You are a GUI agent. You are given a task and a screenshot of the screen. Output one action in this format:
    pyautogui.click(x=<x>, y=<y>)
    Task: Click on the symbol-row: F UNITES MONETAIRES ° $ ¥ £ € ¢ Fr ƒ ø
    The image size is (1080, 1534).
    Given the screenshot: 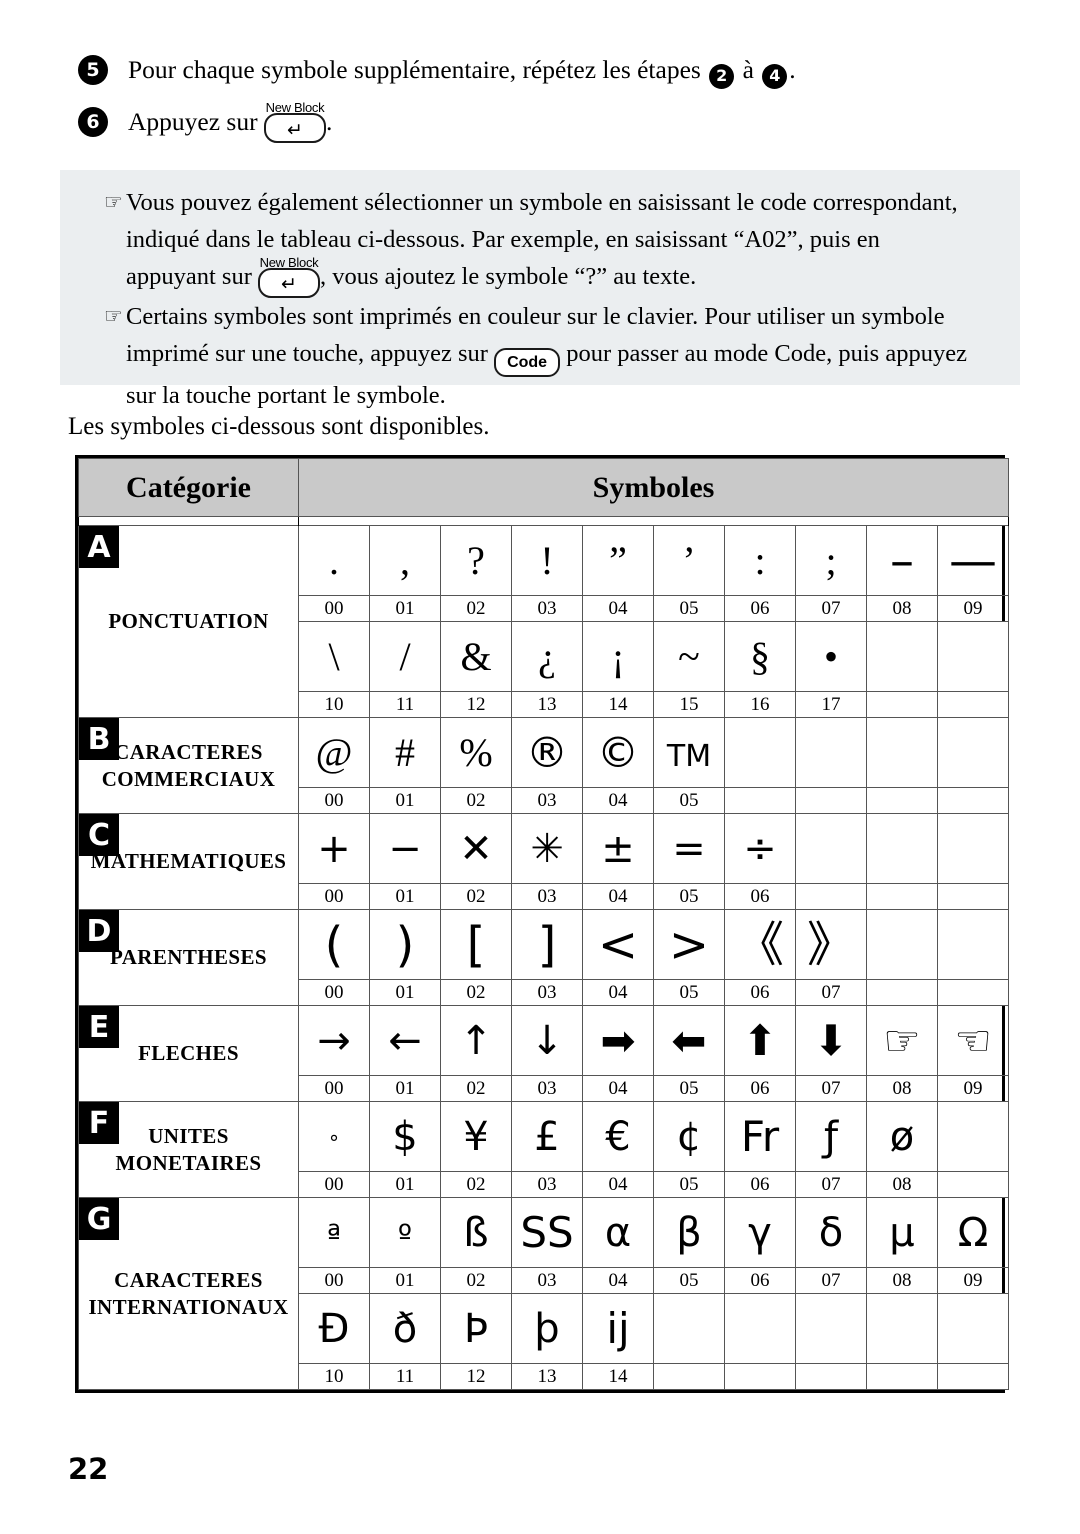 What is the action you would take?
    pyautogui.click(x=544, y=1149)
    